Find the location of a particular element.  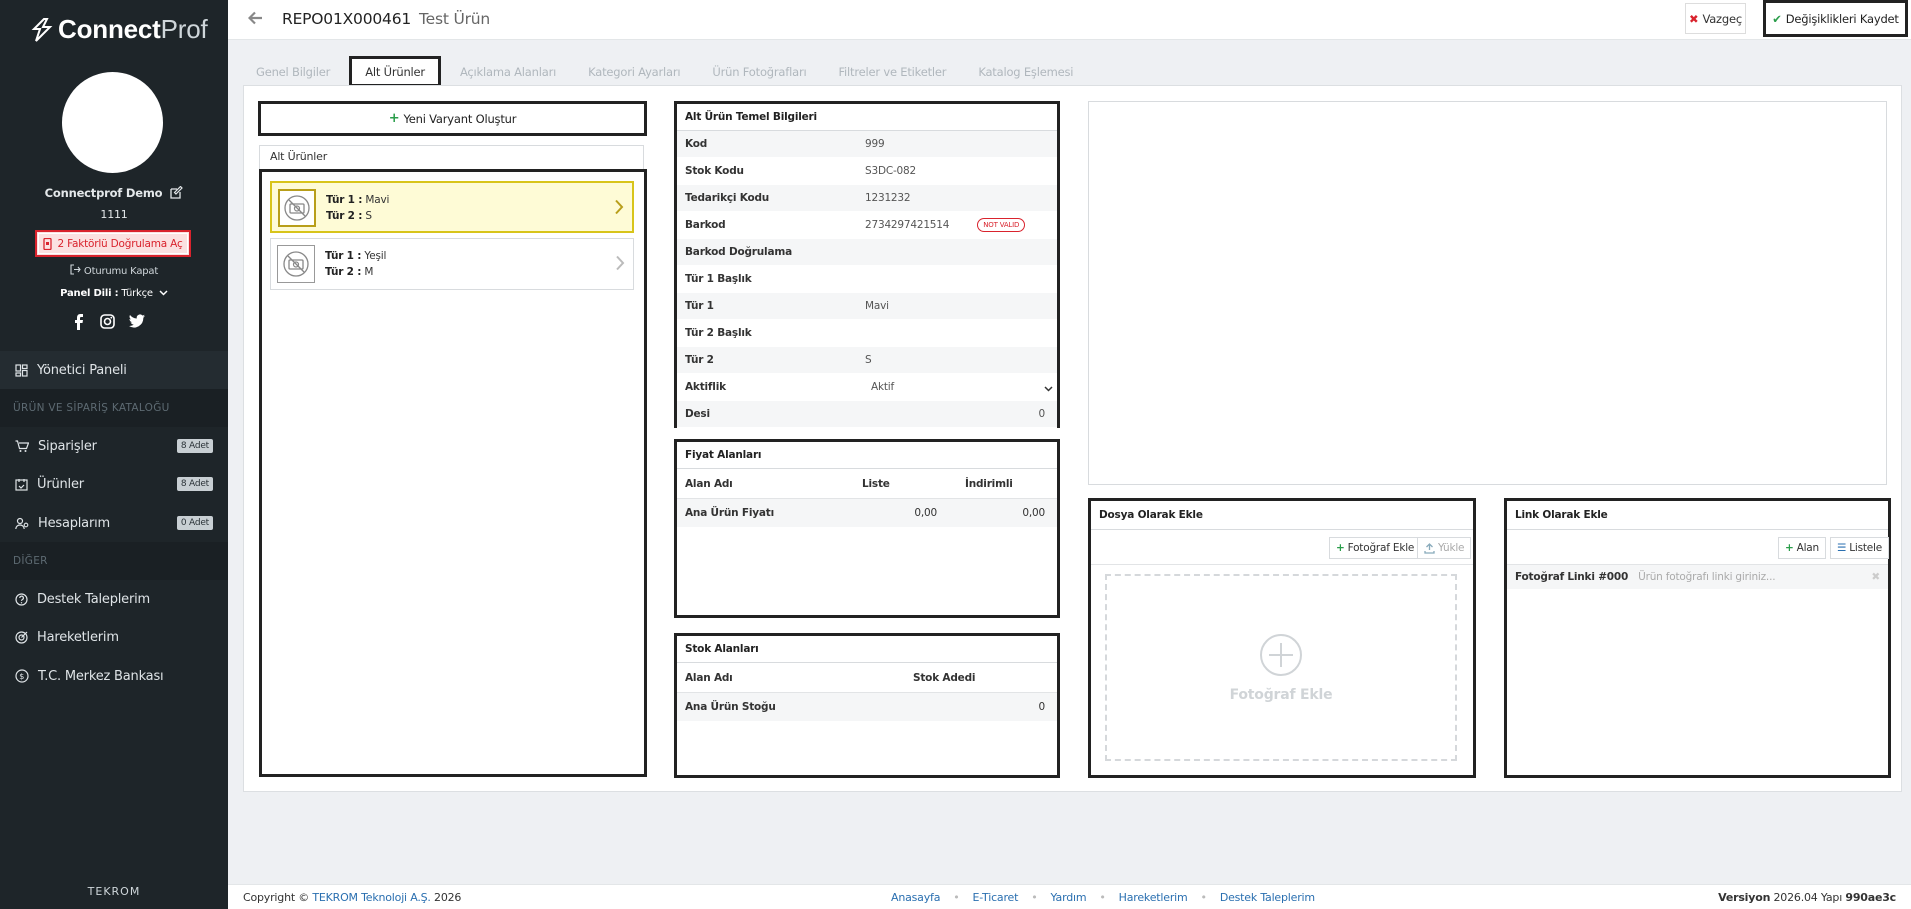

upload-button: Yükle is located at coordinates (1444, 548).